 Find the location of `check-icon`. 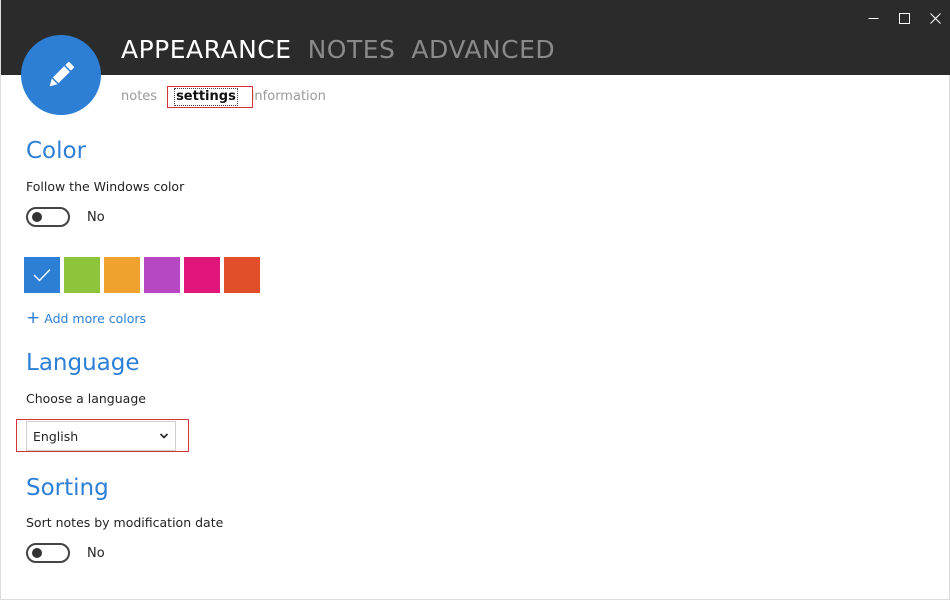

check-icon is located at coordinates (42, 275).